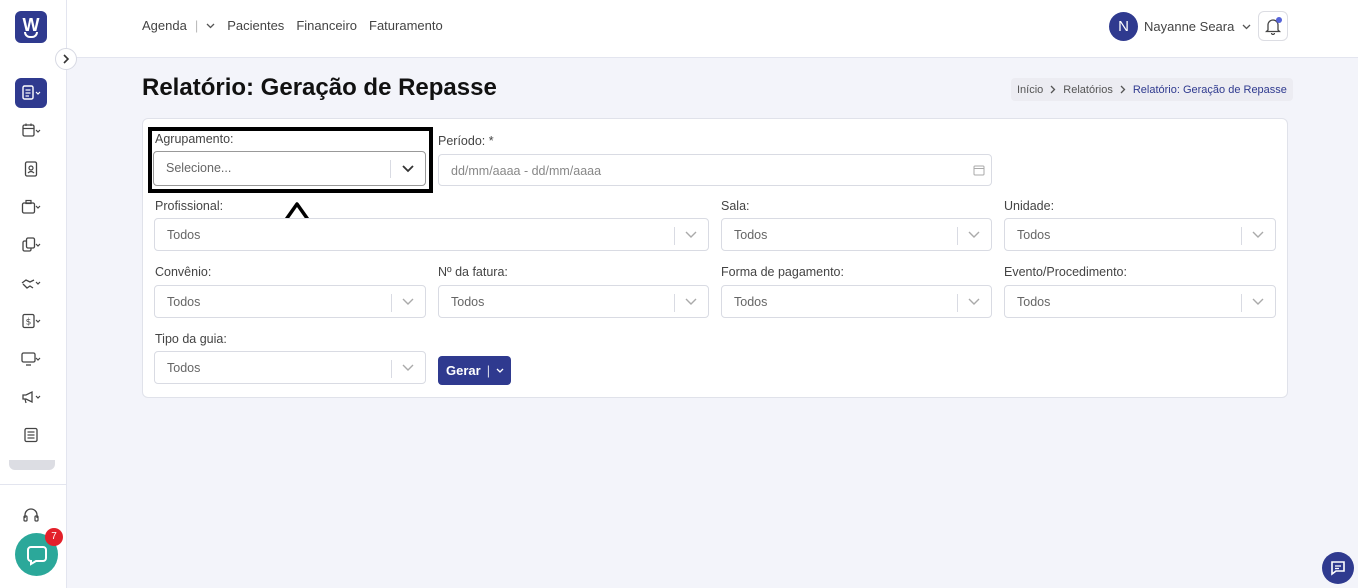 The width and height of the screenshot is (1358, 588). What do you see at coordinates (1140, 234) in the screenshot?
I see `unidade-select: Todos` at bounding box center [1140, 234].